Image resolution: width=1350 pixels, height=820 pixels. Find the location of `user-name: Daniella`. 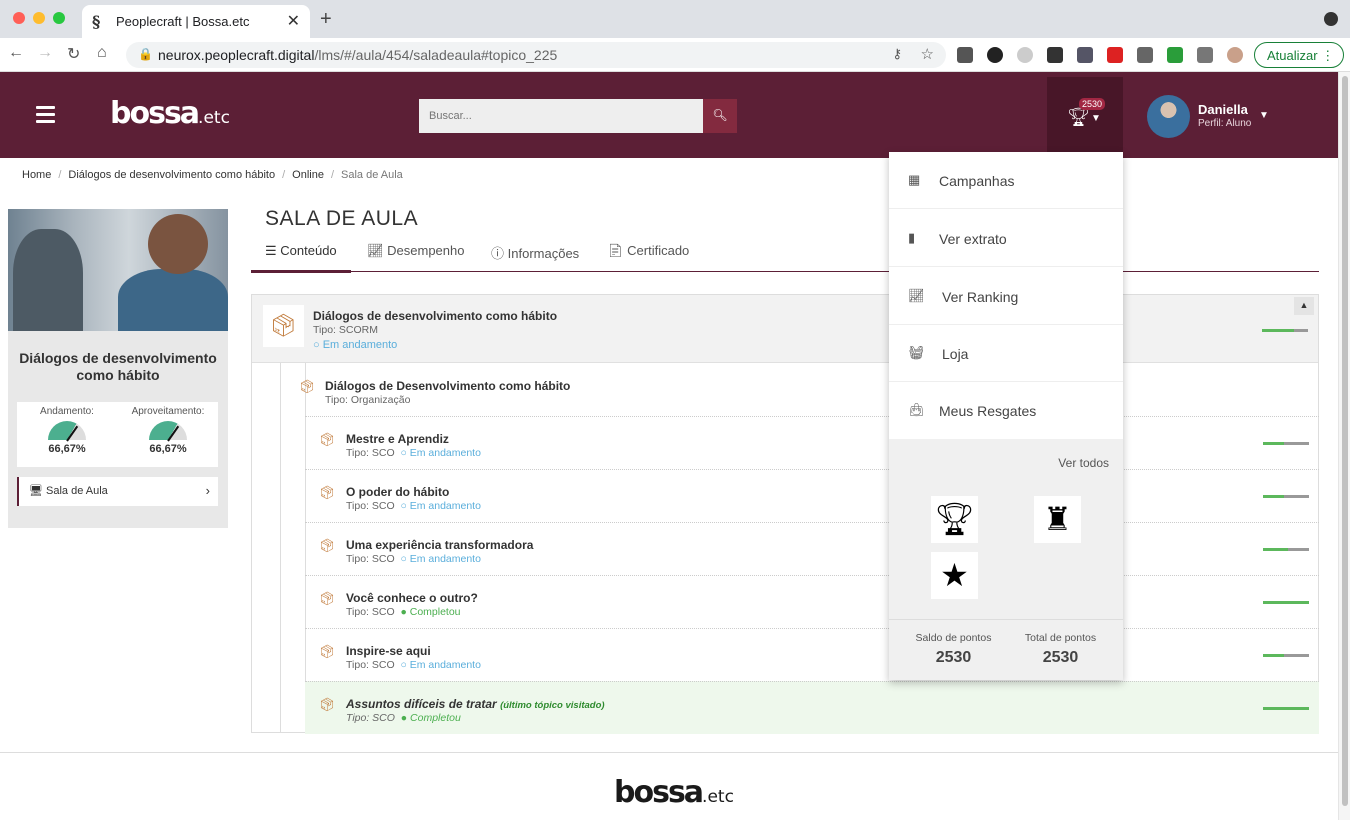

user-name: Daniella is located at coordinates (1223, 109).